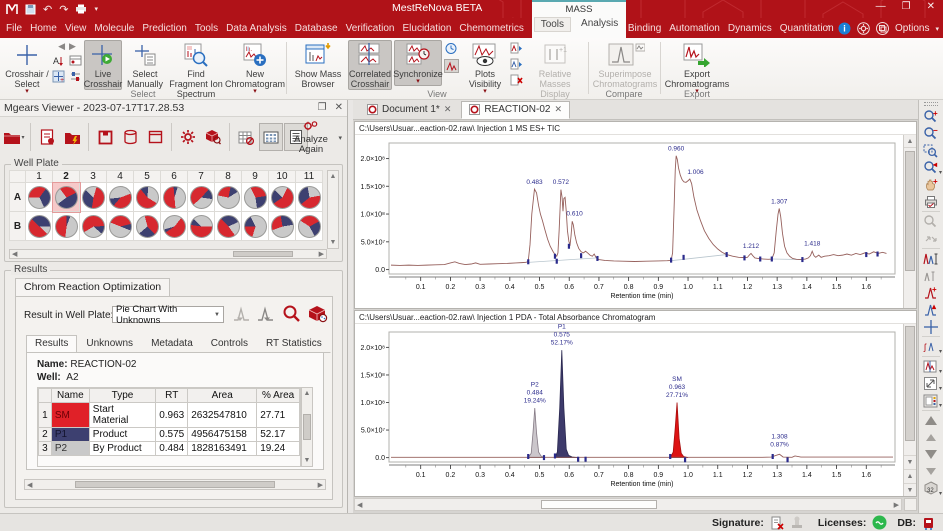 This screenshot has width=943, height=531. What do you see at coordinates (931, 454) in the screenshot?
I see `tri-down-icon` at bounding box center [931, 454].